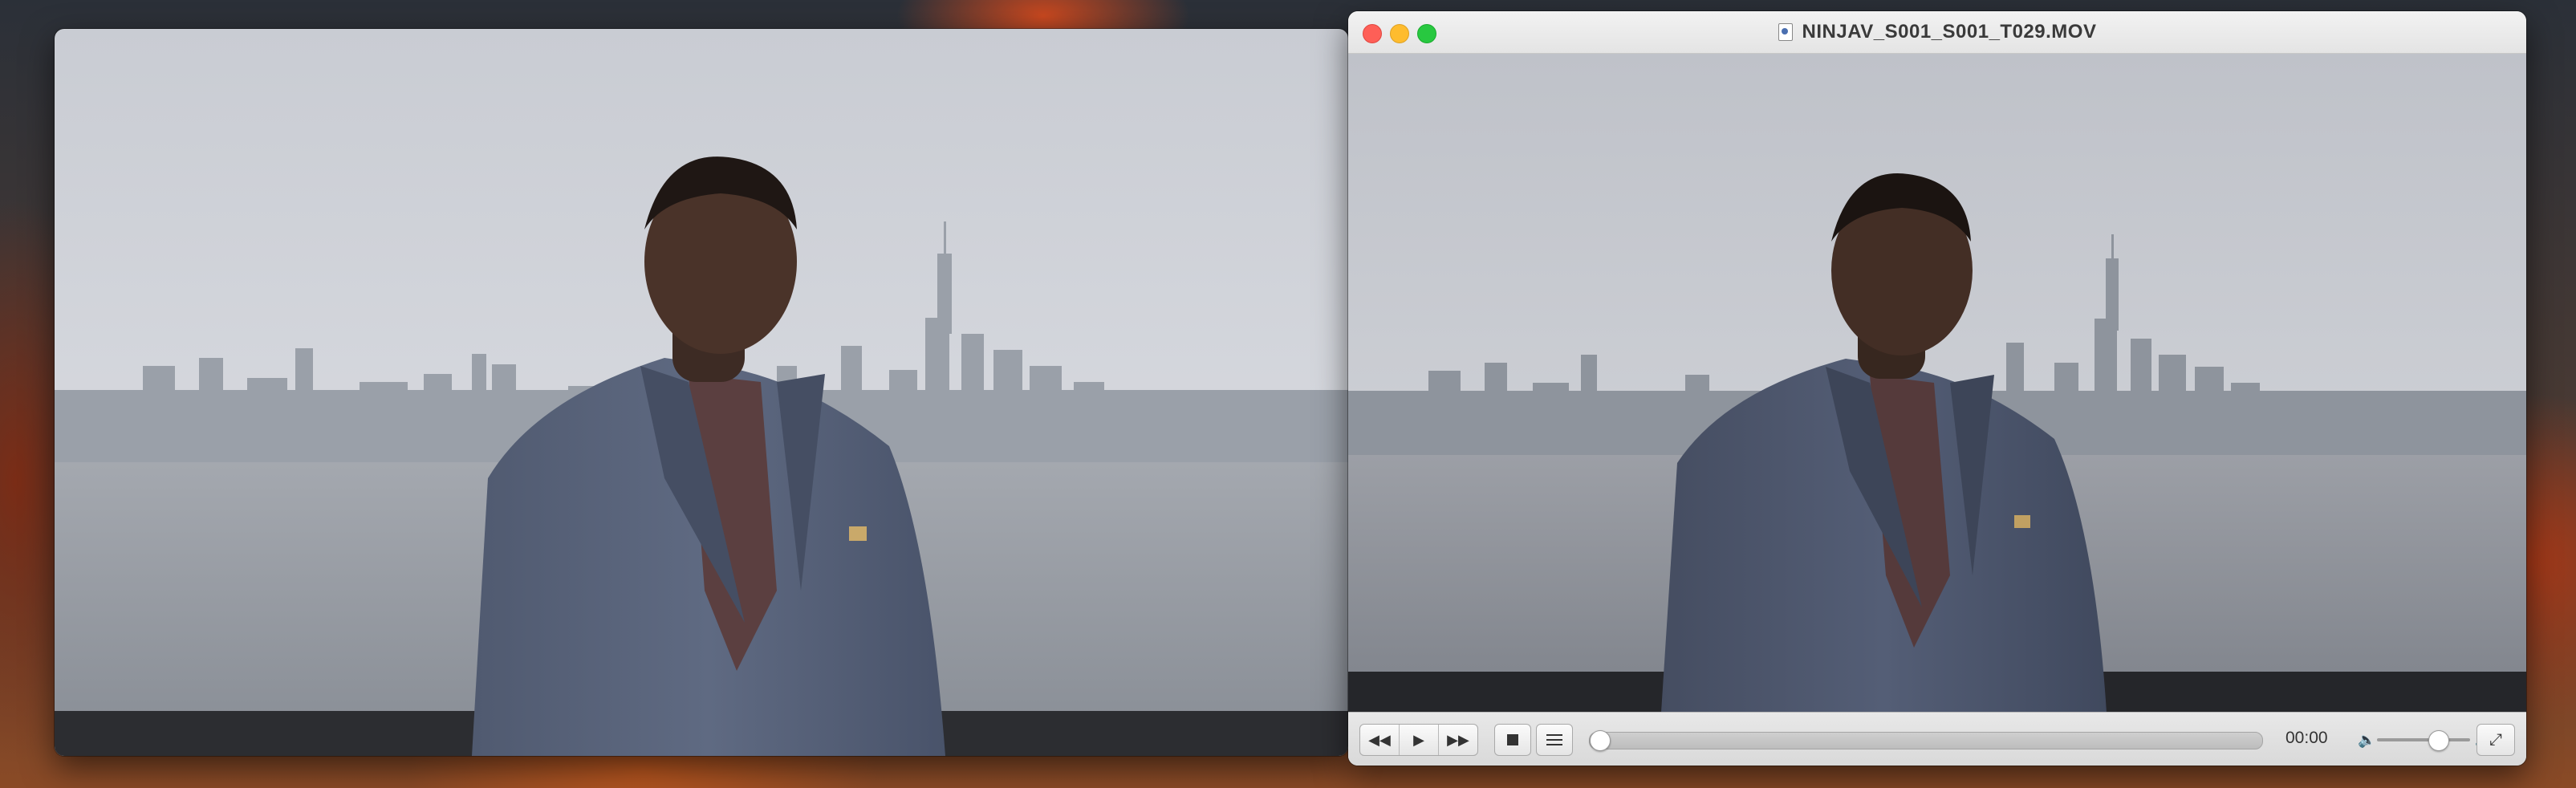  I want to click on window-titlebar: NINJAV_S001_S001_T029.MOV, so click(1937, 32).